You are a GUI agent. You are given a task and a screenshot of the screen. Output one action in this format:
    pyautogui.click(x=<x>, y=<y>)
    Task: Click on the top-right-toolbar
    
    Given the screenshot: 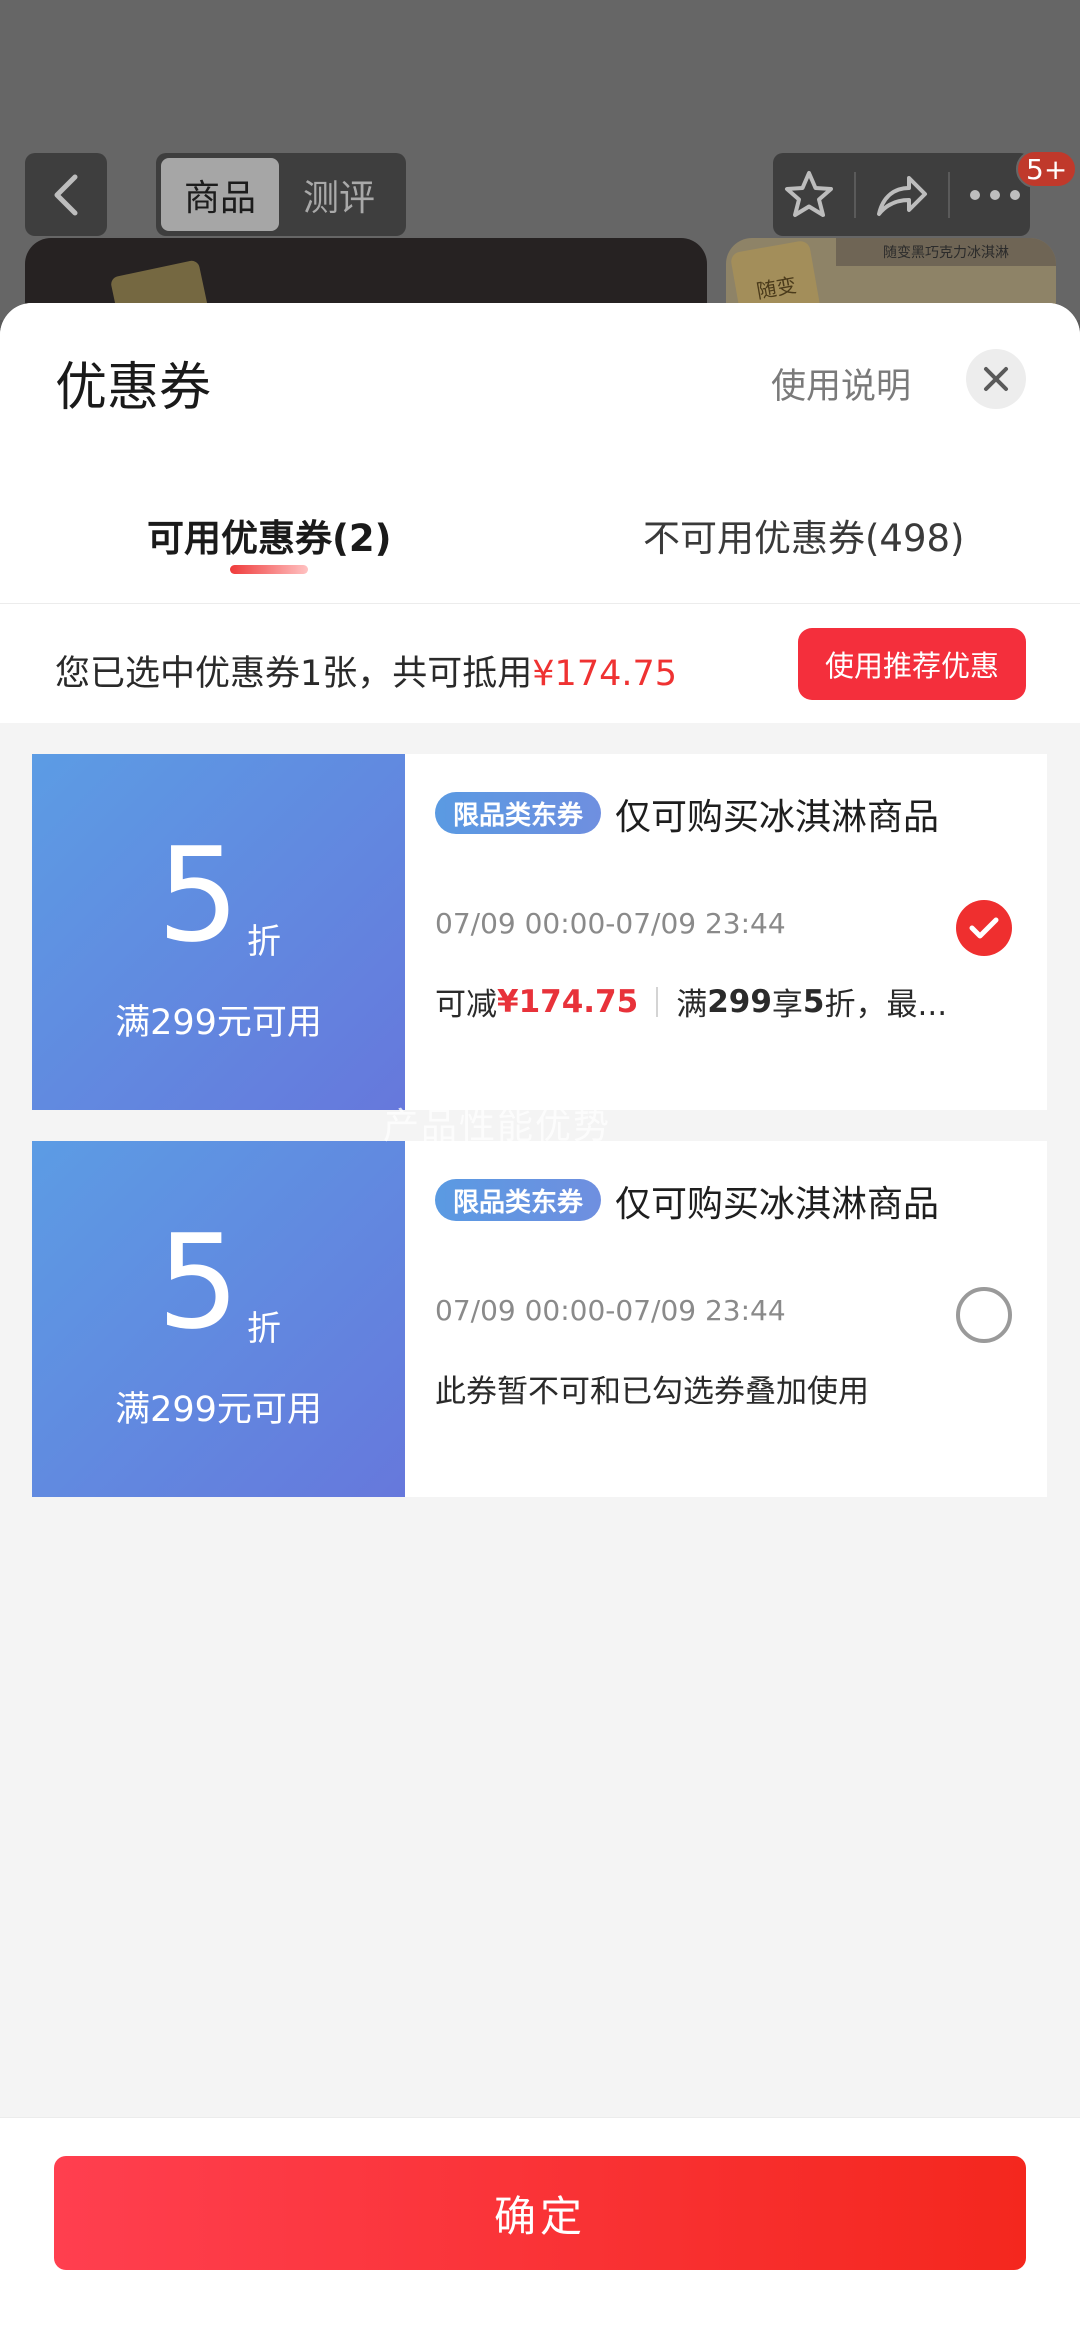 What is the action you would take?
    pyautogui.click(x=901, y=194)
    